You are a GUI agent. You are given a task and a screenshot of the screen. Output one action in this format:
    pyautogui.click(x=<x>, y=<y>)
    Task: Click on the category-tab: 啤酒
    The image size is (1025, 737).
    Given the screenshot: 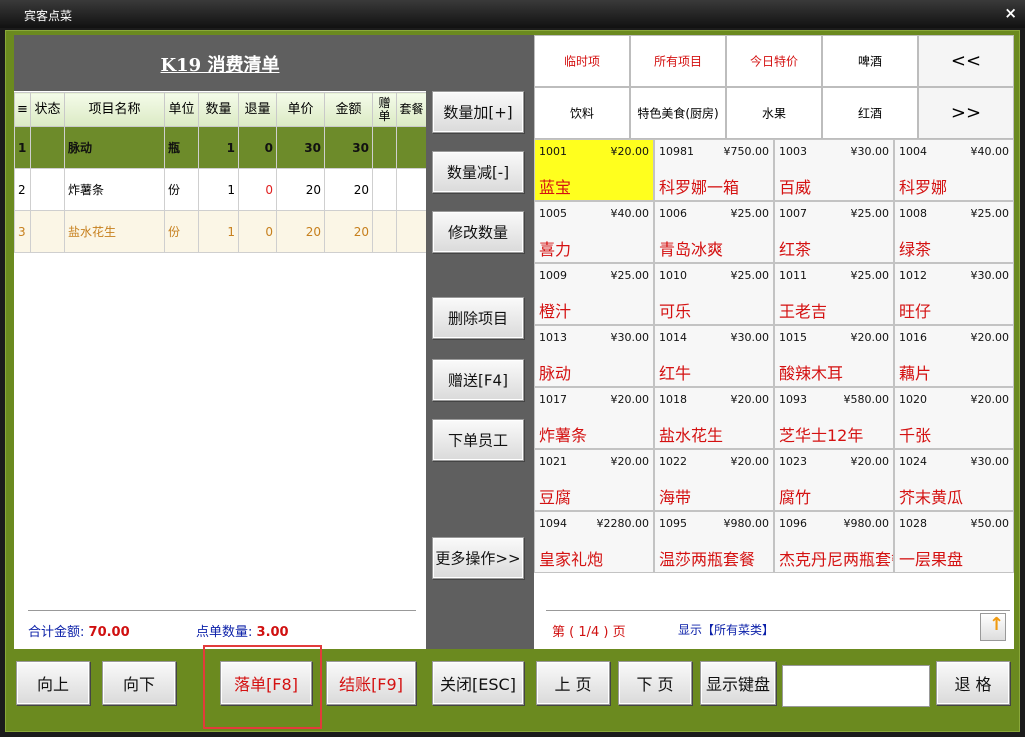 What is the action you would take?
    pyautogui.click(x=870, y=61)
    